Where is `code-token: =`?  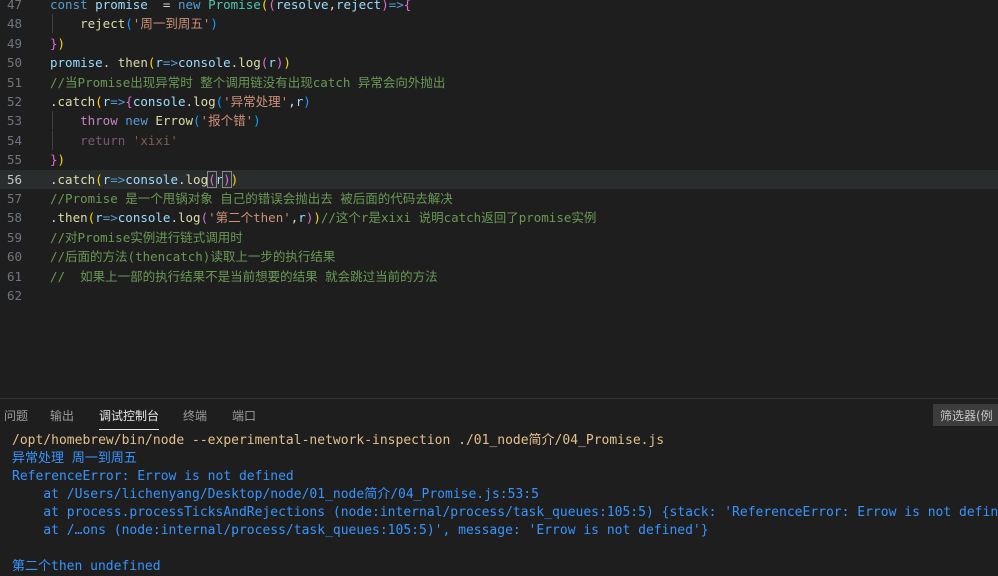
code-token: = is located at coordinates (162, 6).